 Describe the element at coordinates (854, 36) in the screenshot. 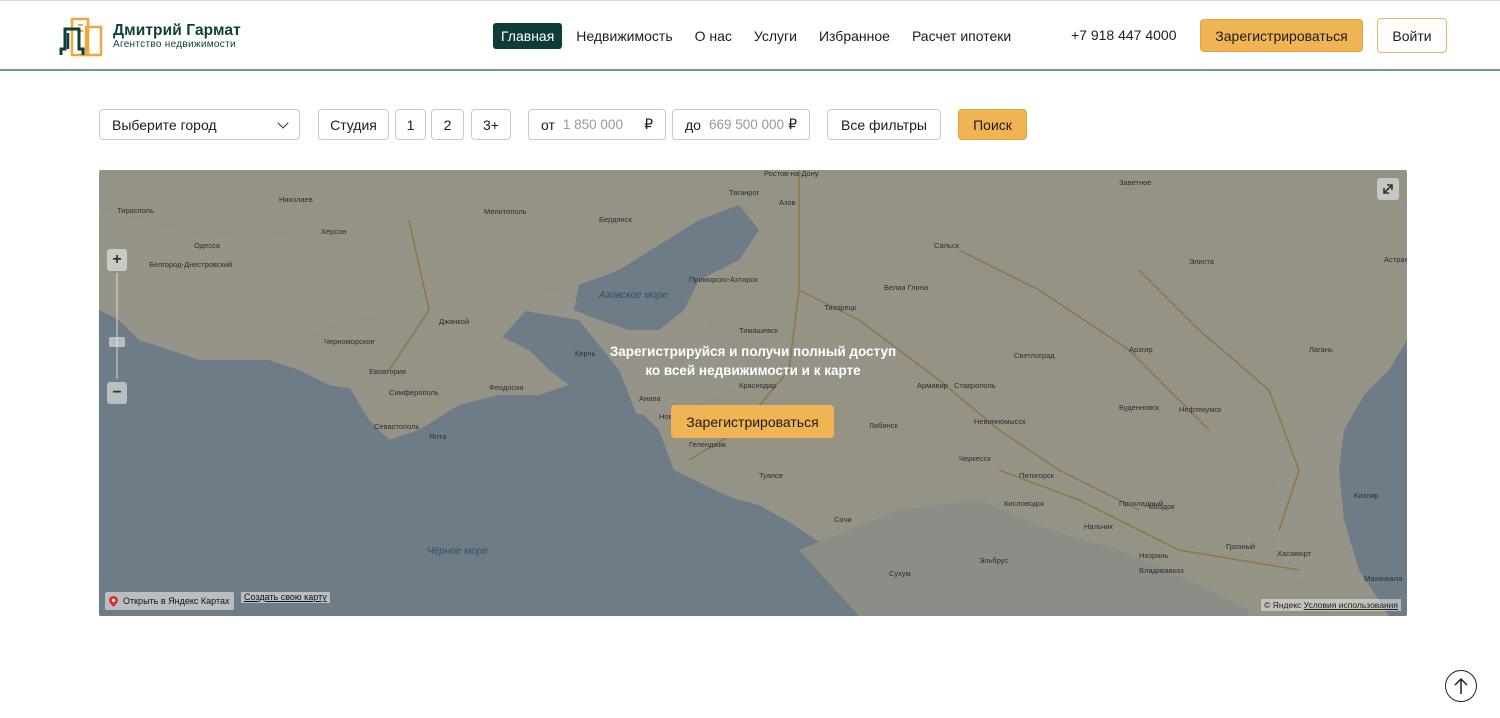

I see `nav-item-favorites: Избранное` at that location.